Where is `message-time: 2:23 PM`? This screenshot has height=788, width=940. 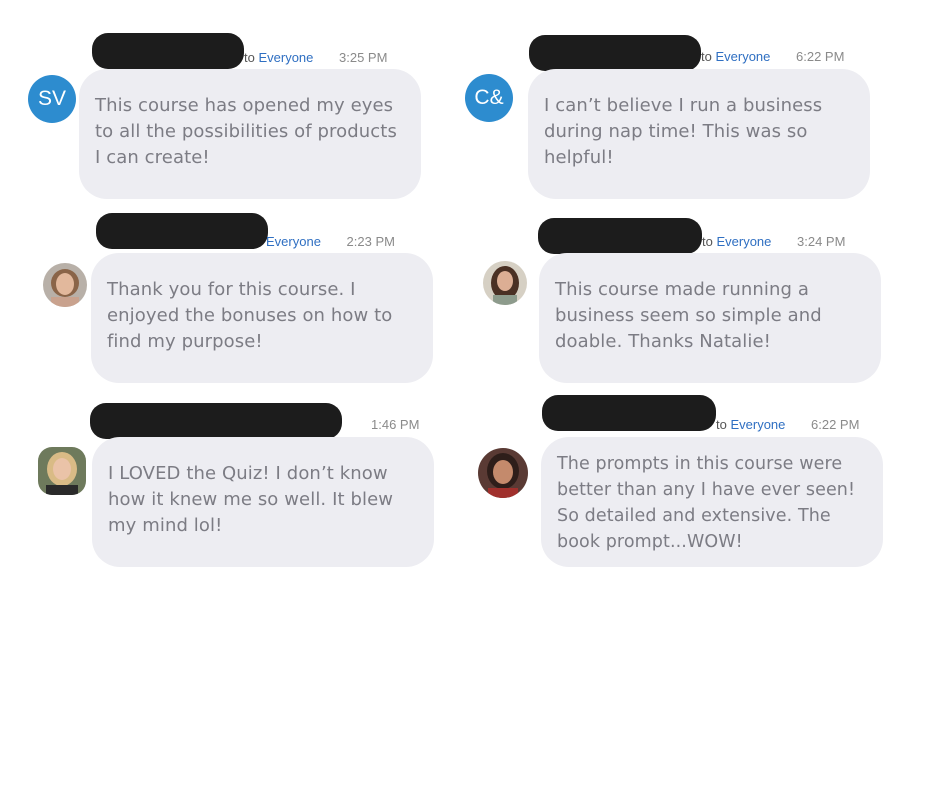 message-time: 2:23 PM is located at coordinates (370, 241).